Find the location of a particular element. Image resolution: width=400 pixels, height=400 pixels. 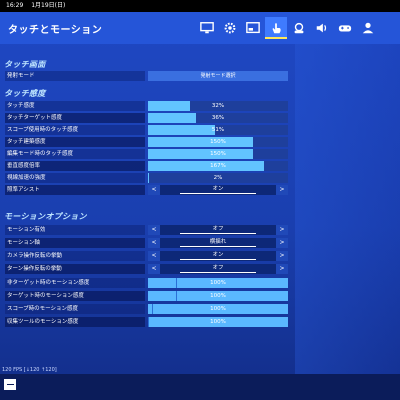

minus-icon is located at coordinates (10, 384).